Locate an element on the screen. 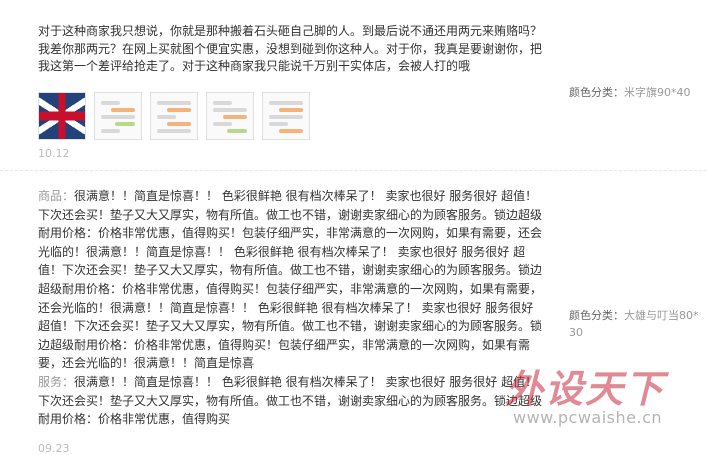 The height and width of the screenshot is (455, 707). review-date: 10.12 is located at coordinates (54, 153).